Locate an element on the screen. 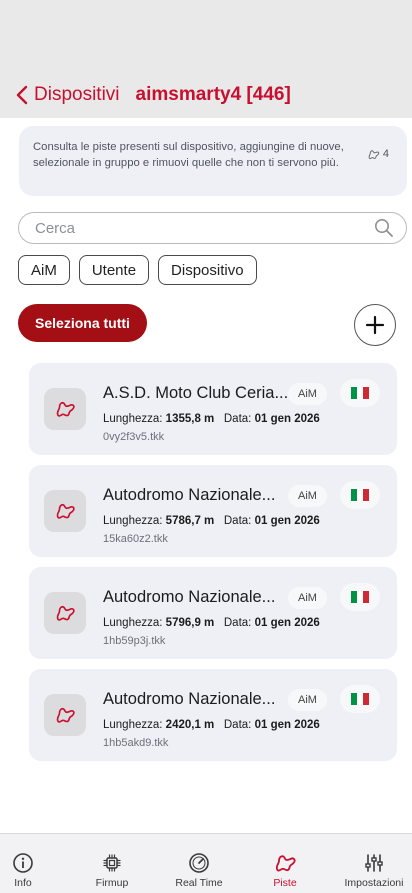 This screenshot has width=412, height=893. filter-chip-aim: AiM is located at coordinates (44, 270).